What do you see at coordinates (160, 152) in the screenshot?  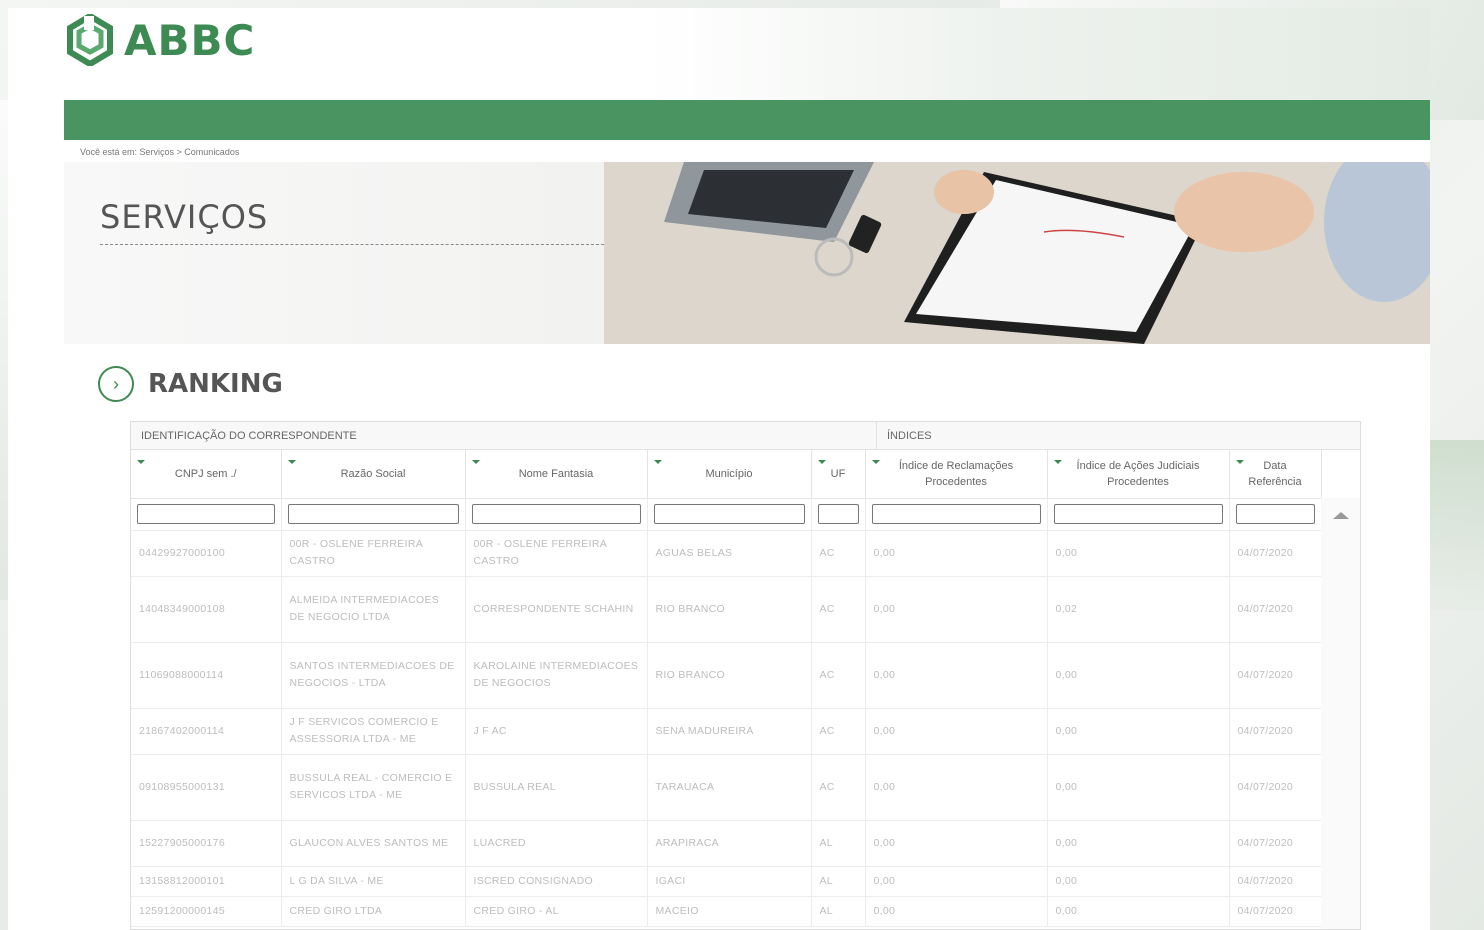 I see `breadcrumb: Você está em: Serviços > Comunicados` at bounding box center [160, 152].